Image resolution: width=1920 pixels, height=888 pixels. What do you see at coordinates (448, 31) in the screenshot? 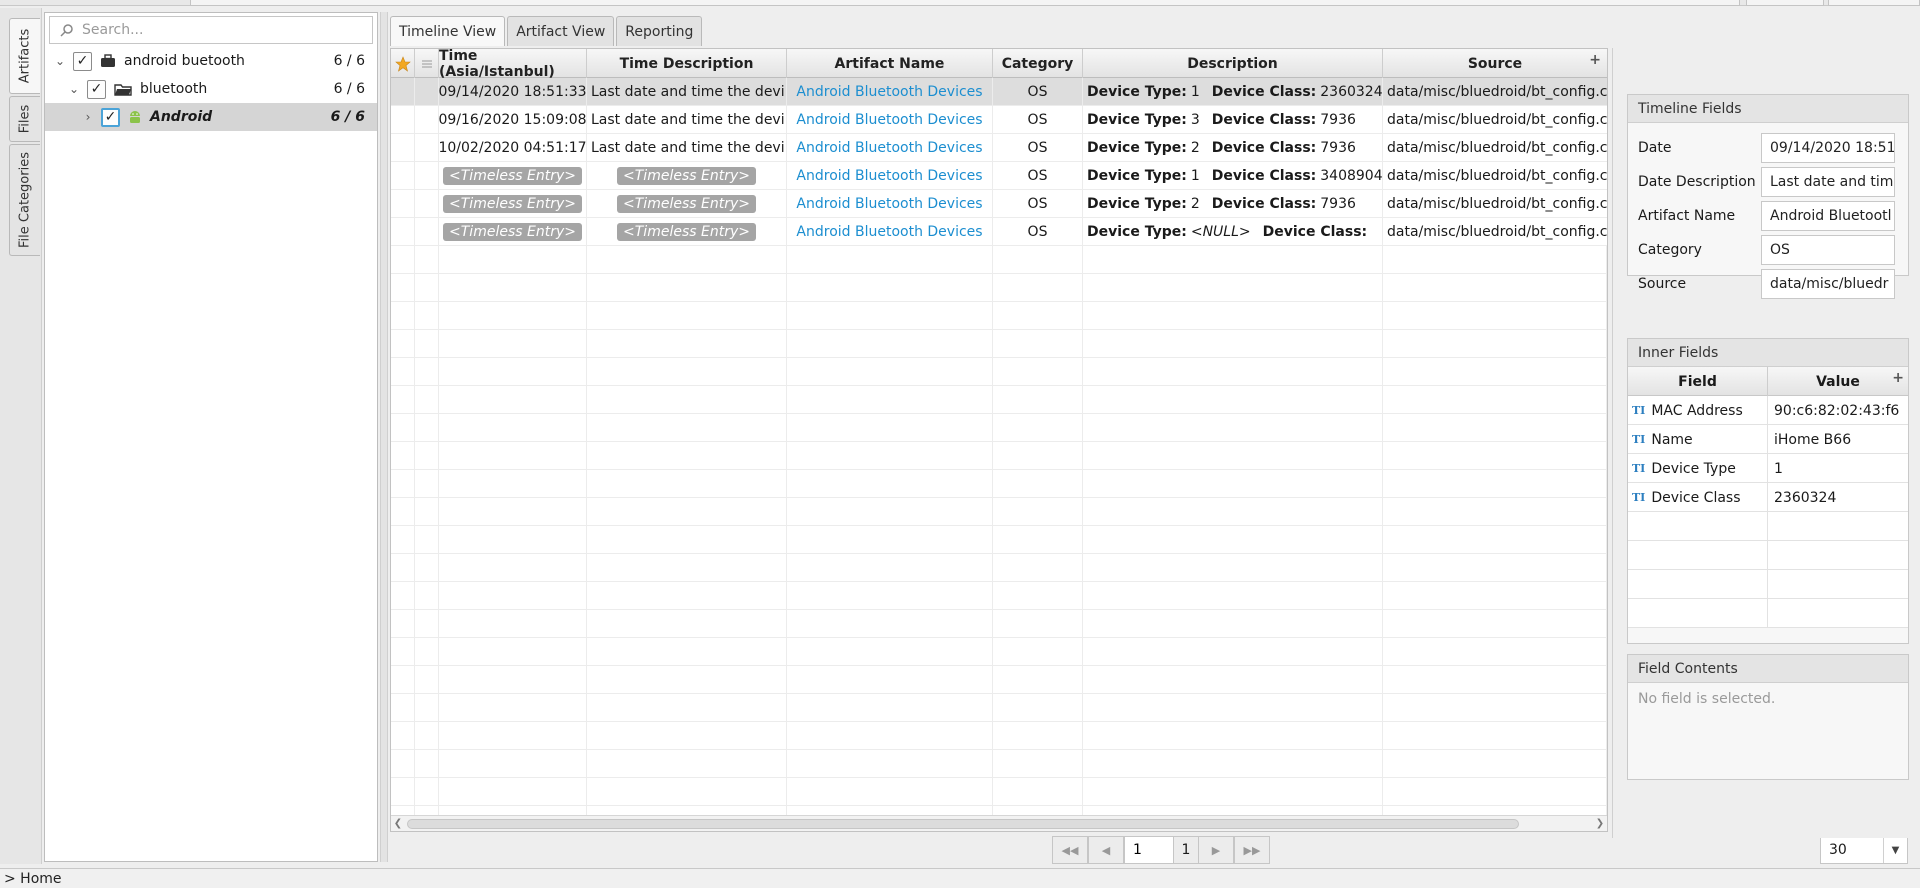
I see `tab-timeline-view: Timeline View` at bounding box center [448, 31].